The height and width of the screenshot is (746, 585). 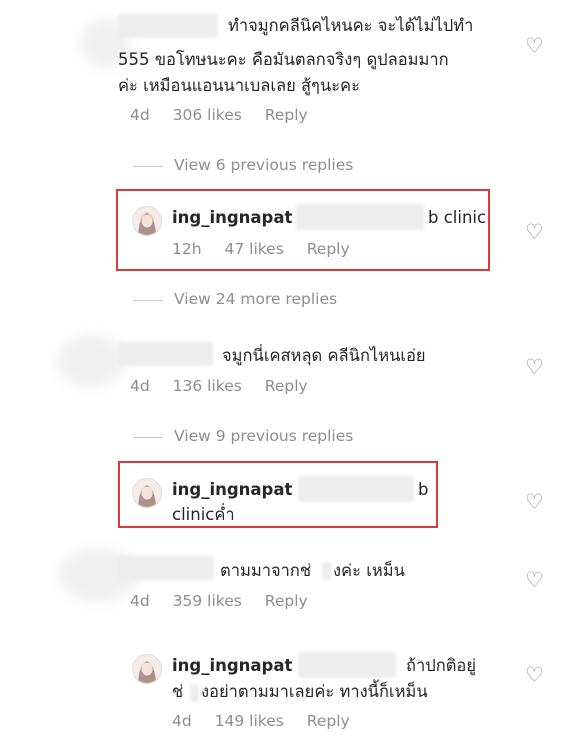 I want to click on comment-text-start: ตามมาจากช่, so click(x=266, y=570).